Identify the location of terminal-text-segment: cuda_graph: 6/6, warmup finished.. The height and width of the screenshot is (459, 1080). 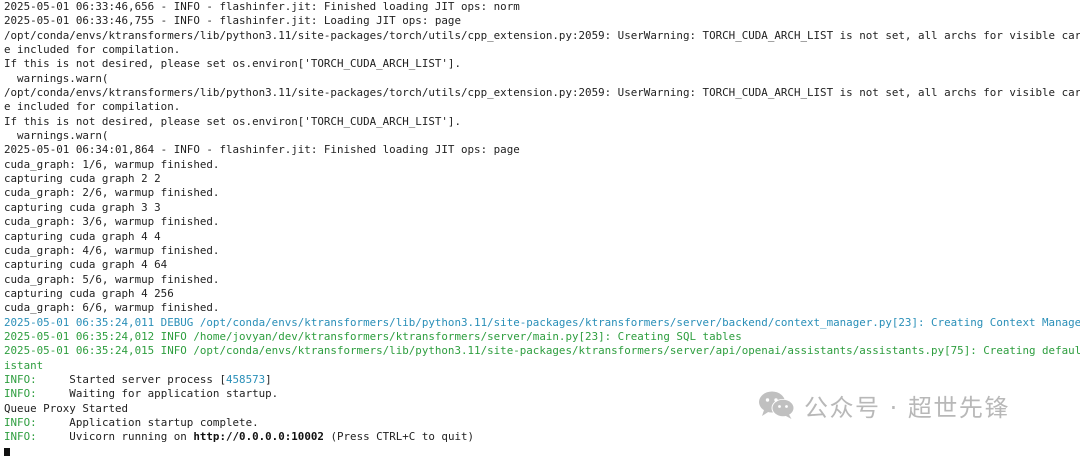
(112, 308).